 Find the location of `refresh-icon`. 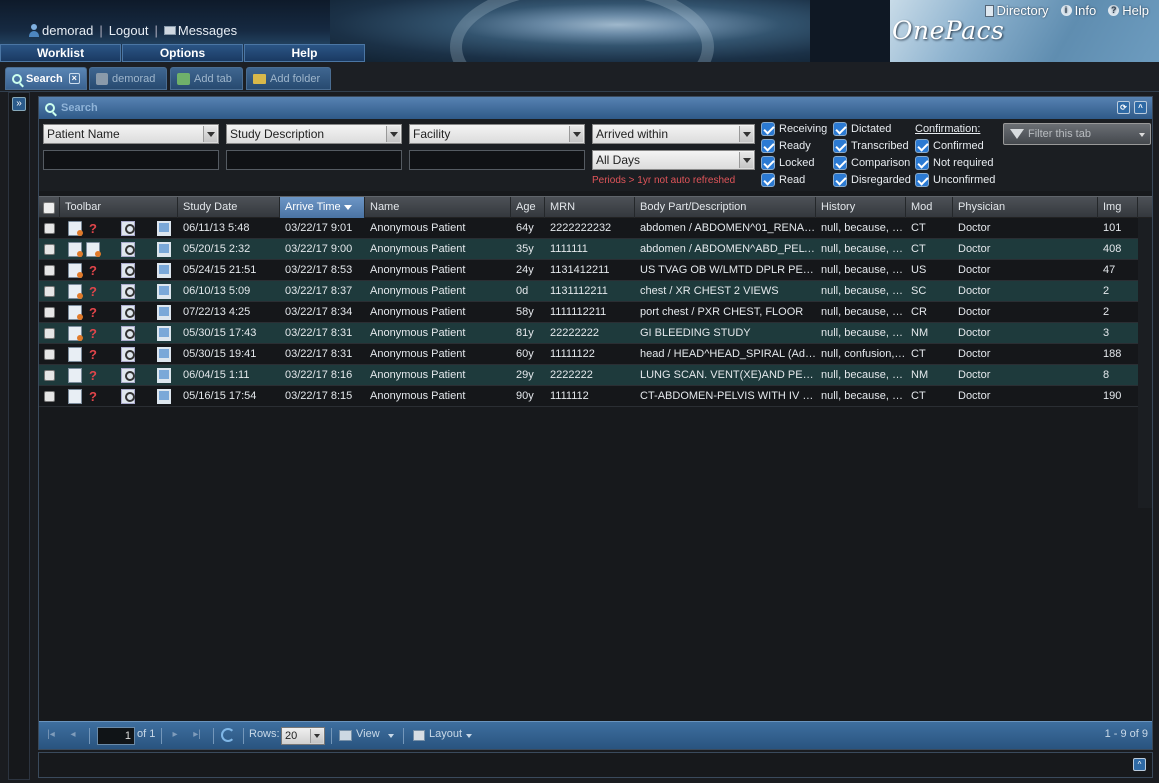

refresh-icon is located at coordinates (228, 735).